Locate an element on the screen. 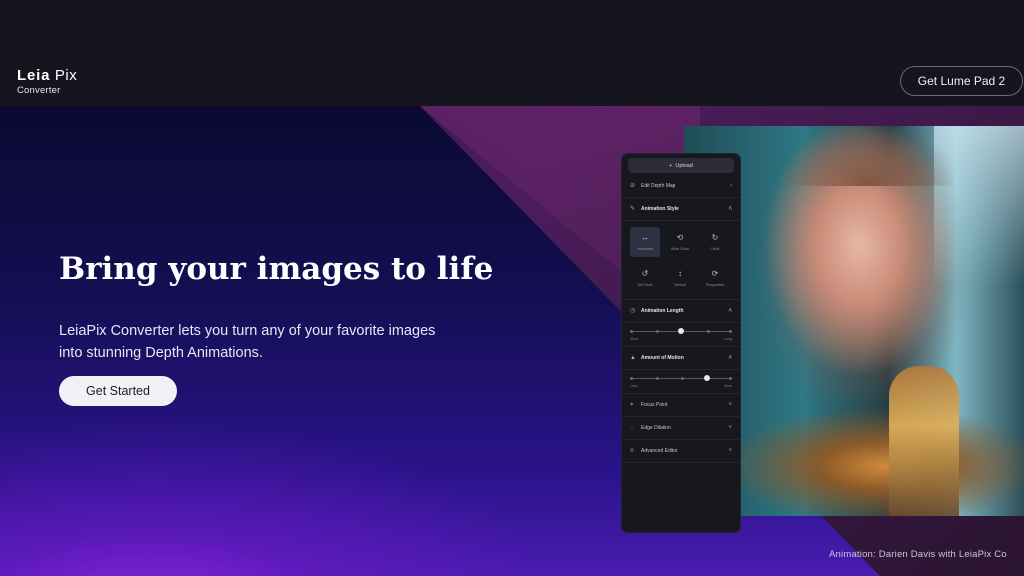 This screenshot has width=1024, height=576. edit-depth-map-row: ⊘ Edit Depth Map › is located at coordinates (681, 186).